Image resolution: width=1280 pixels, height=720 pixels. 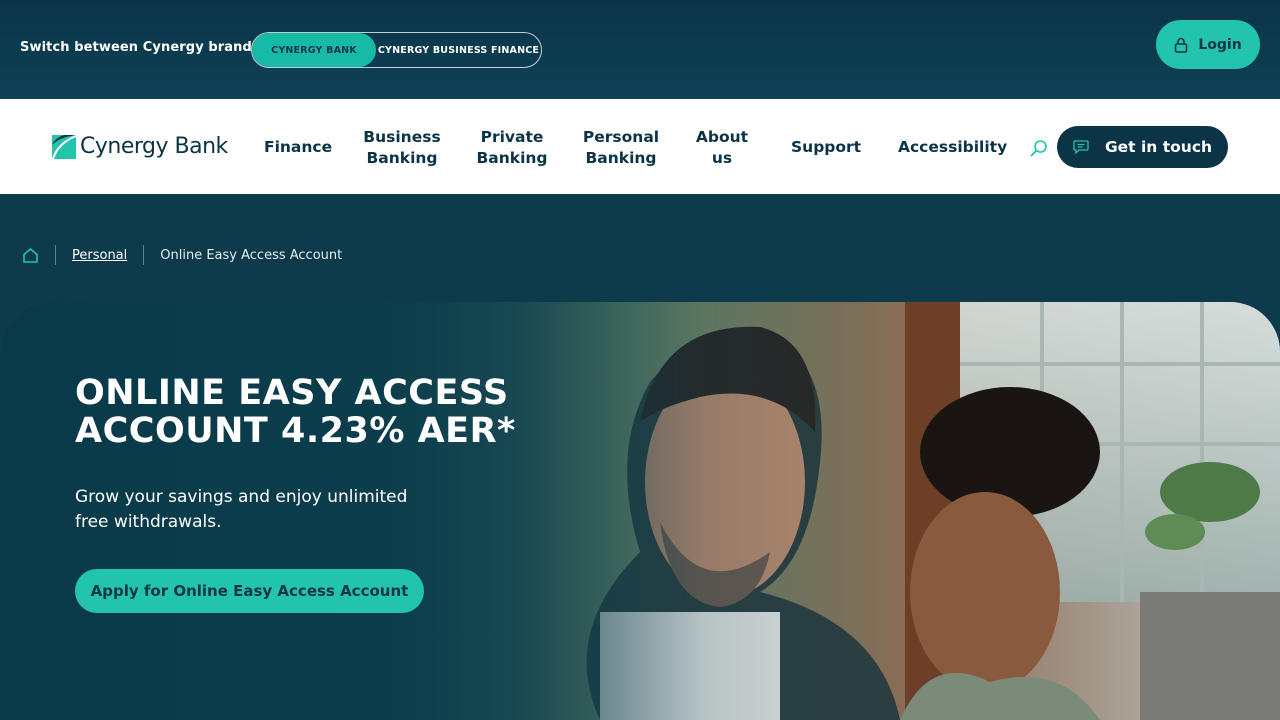 What do you see at coordinates (251, 255) in the screenshot?
I see `breadcrumb-current: Online Easy Access Account` at bounding box center [251, 255].